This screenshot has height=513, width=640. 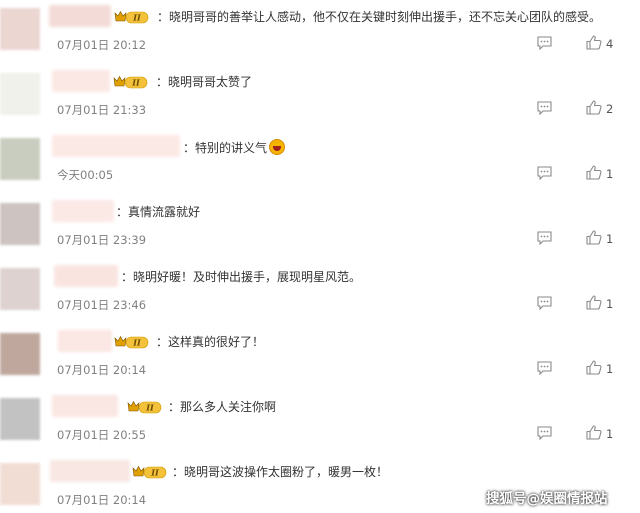 I want to click on comment-time: 07月01日 23:46, so click(x=102, y=305).